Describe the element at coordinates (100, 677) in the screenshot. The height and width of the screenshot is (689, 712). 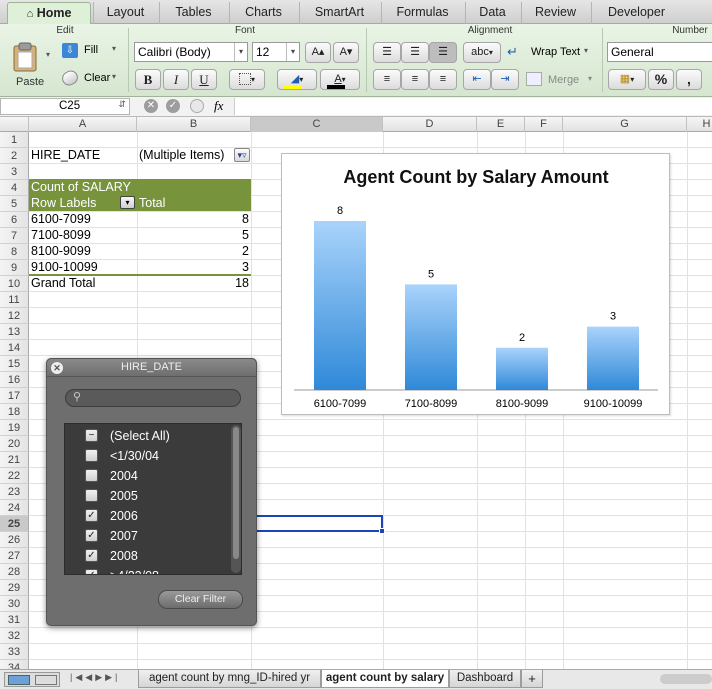
I see `next-sheet-icon: ▶` at that location.